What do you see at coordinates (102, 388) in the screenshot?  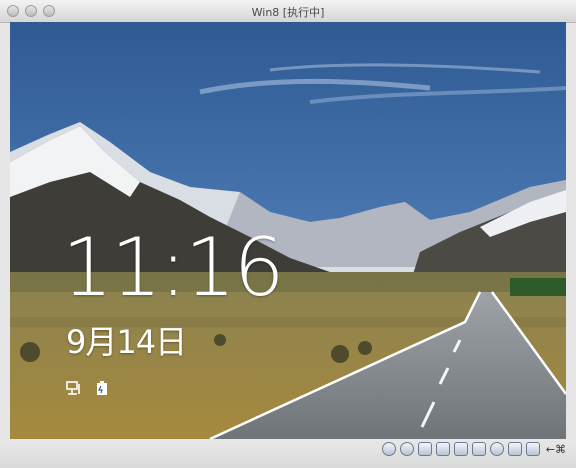 I see `battery-icon` at bounding box center [102, 388].